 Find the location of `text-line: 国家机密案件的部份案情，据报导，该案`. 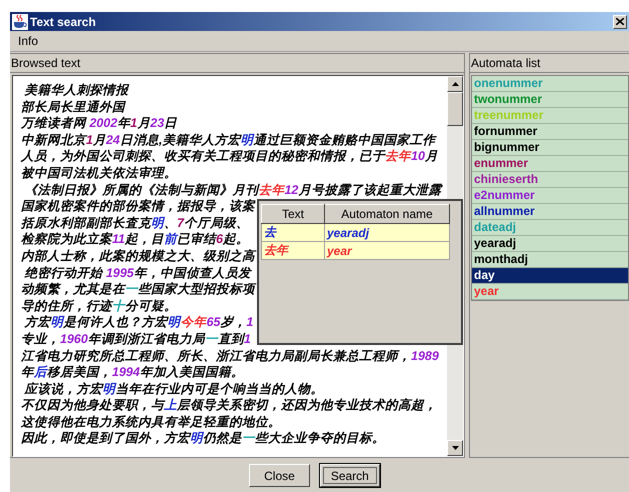

text-line: 国家机密案件的部份案情，据报导，该案 is located at coordinates (138, 206).